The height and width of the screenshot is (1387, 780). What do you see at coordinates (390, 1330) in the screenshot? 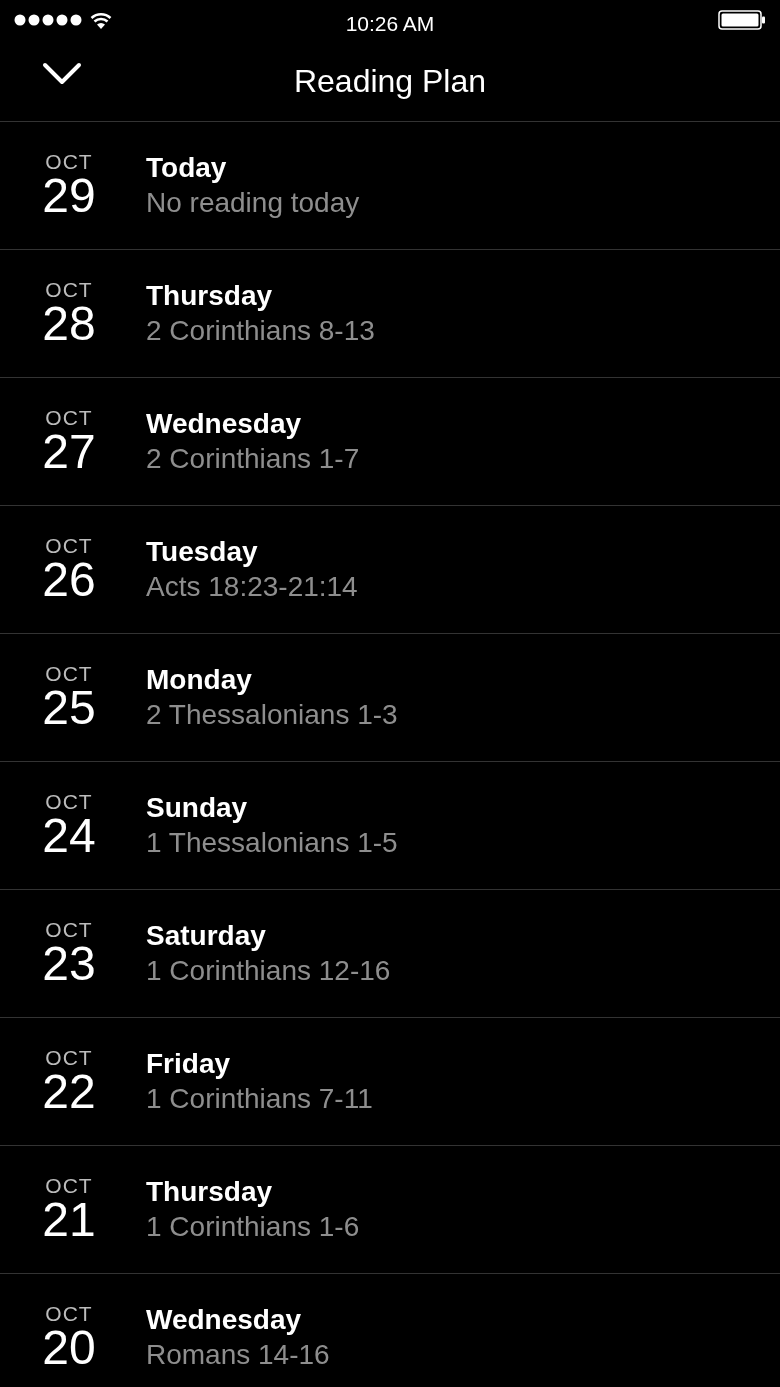
I see `reading-row: OCT 20 Wednesday Romans 14-16` at bounding box center [390, 1330].